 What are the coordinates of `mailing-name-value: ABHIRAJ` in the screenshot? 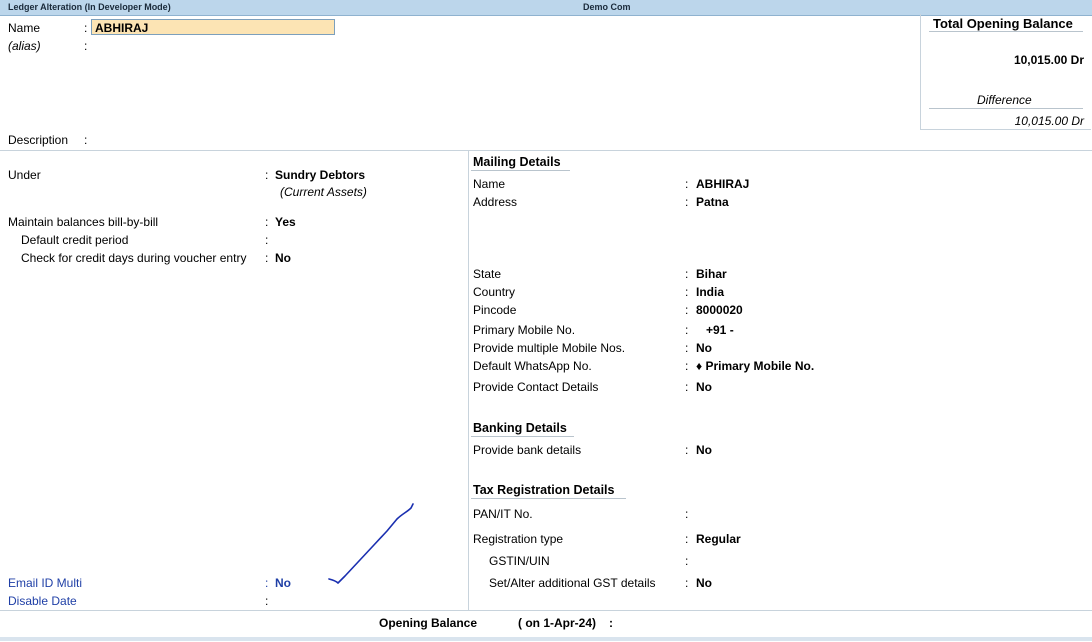 It's located at (722, 184).